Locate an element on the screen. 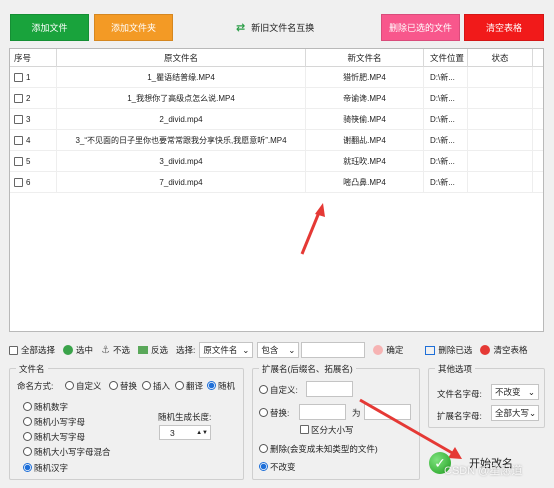  column-header-new-name: 新文件名 is located at coordinates (365, 58).